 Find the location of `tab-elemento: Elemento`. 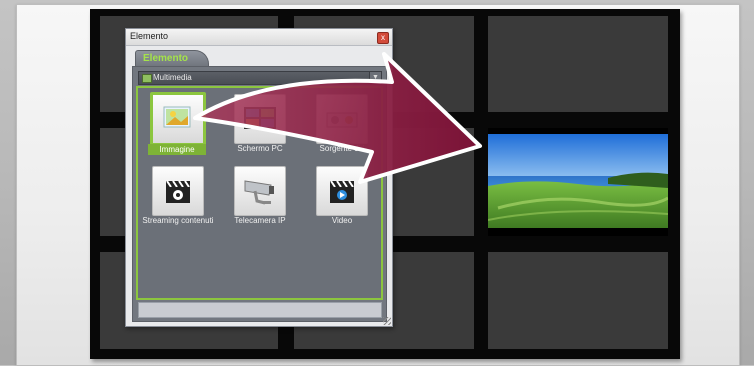

tab-elemento: Elemento is located at coordinates (172, 58).